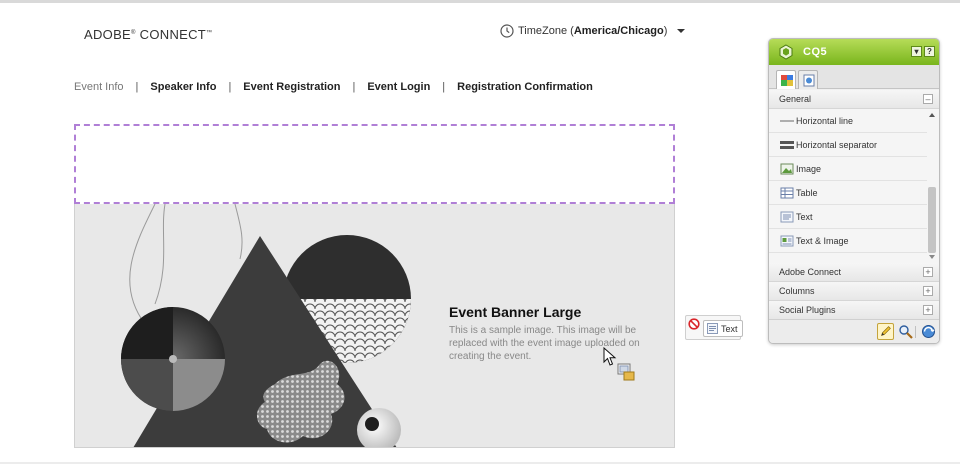 This screenshot has width=960, height=464. Describe the element at coordinates (915, 332) in the screenshot. I see `toolbar-divider` at that location.